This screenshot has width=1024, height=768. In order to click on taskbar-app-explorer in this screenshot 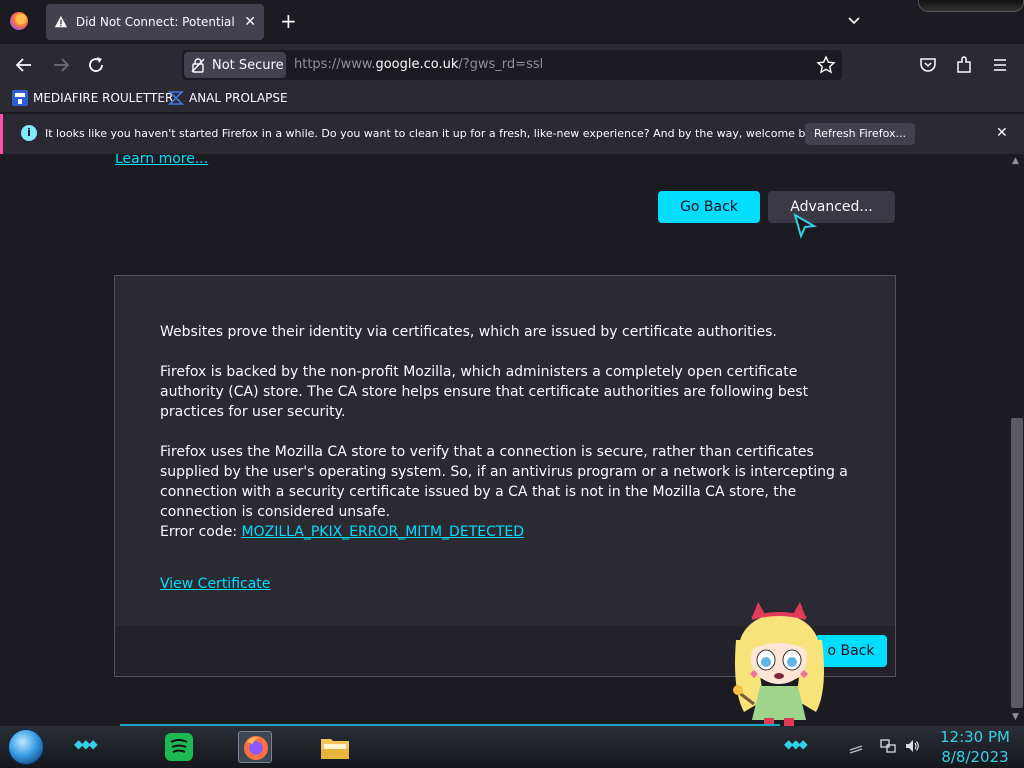, I will do `click(335, 747)`.